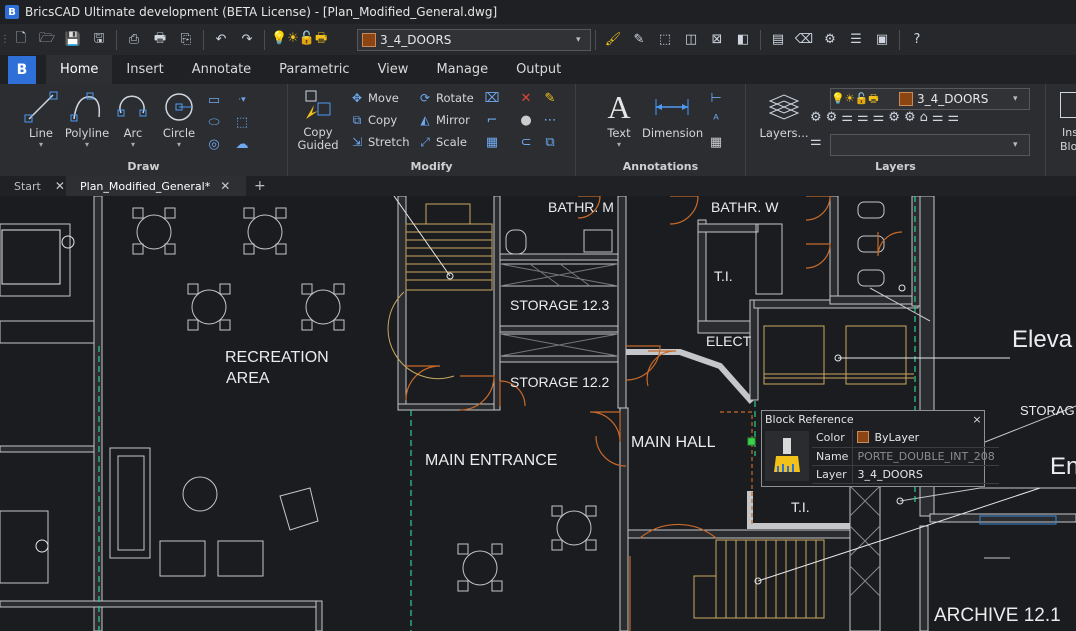 The width and height of the screenshot is (1076, 631). I want to click on room-label: MAIN ENTRANCE, so click(491, 460).